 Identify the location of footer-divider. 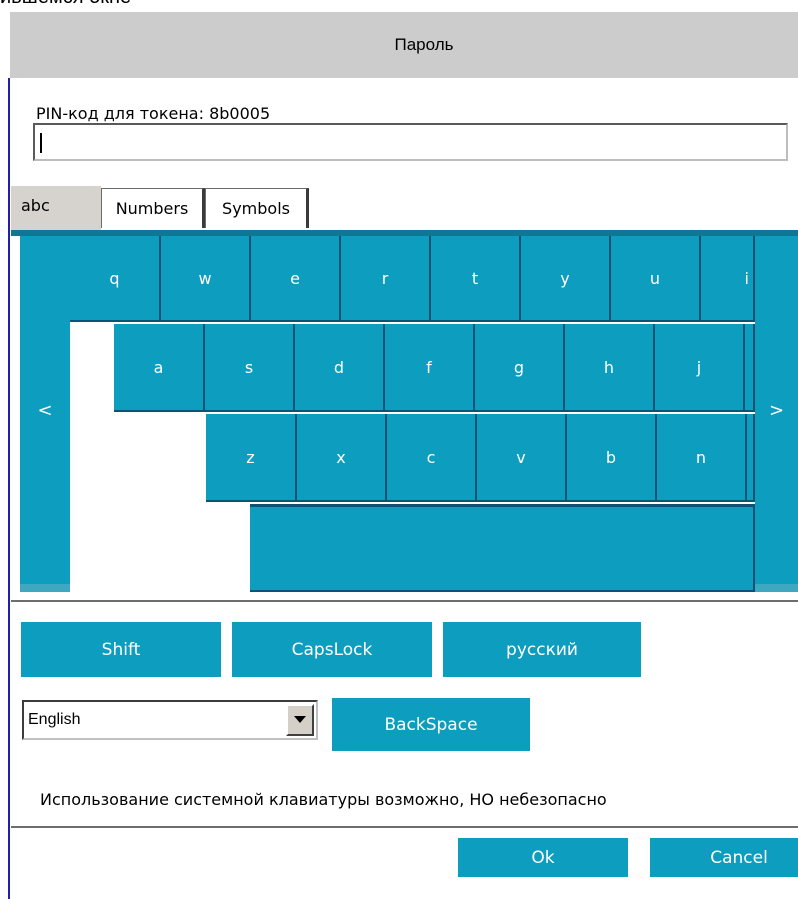
(404, 827).